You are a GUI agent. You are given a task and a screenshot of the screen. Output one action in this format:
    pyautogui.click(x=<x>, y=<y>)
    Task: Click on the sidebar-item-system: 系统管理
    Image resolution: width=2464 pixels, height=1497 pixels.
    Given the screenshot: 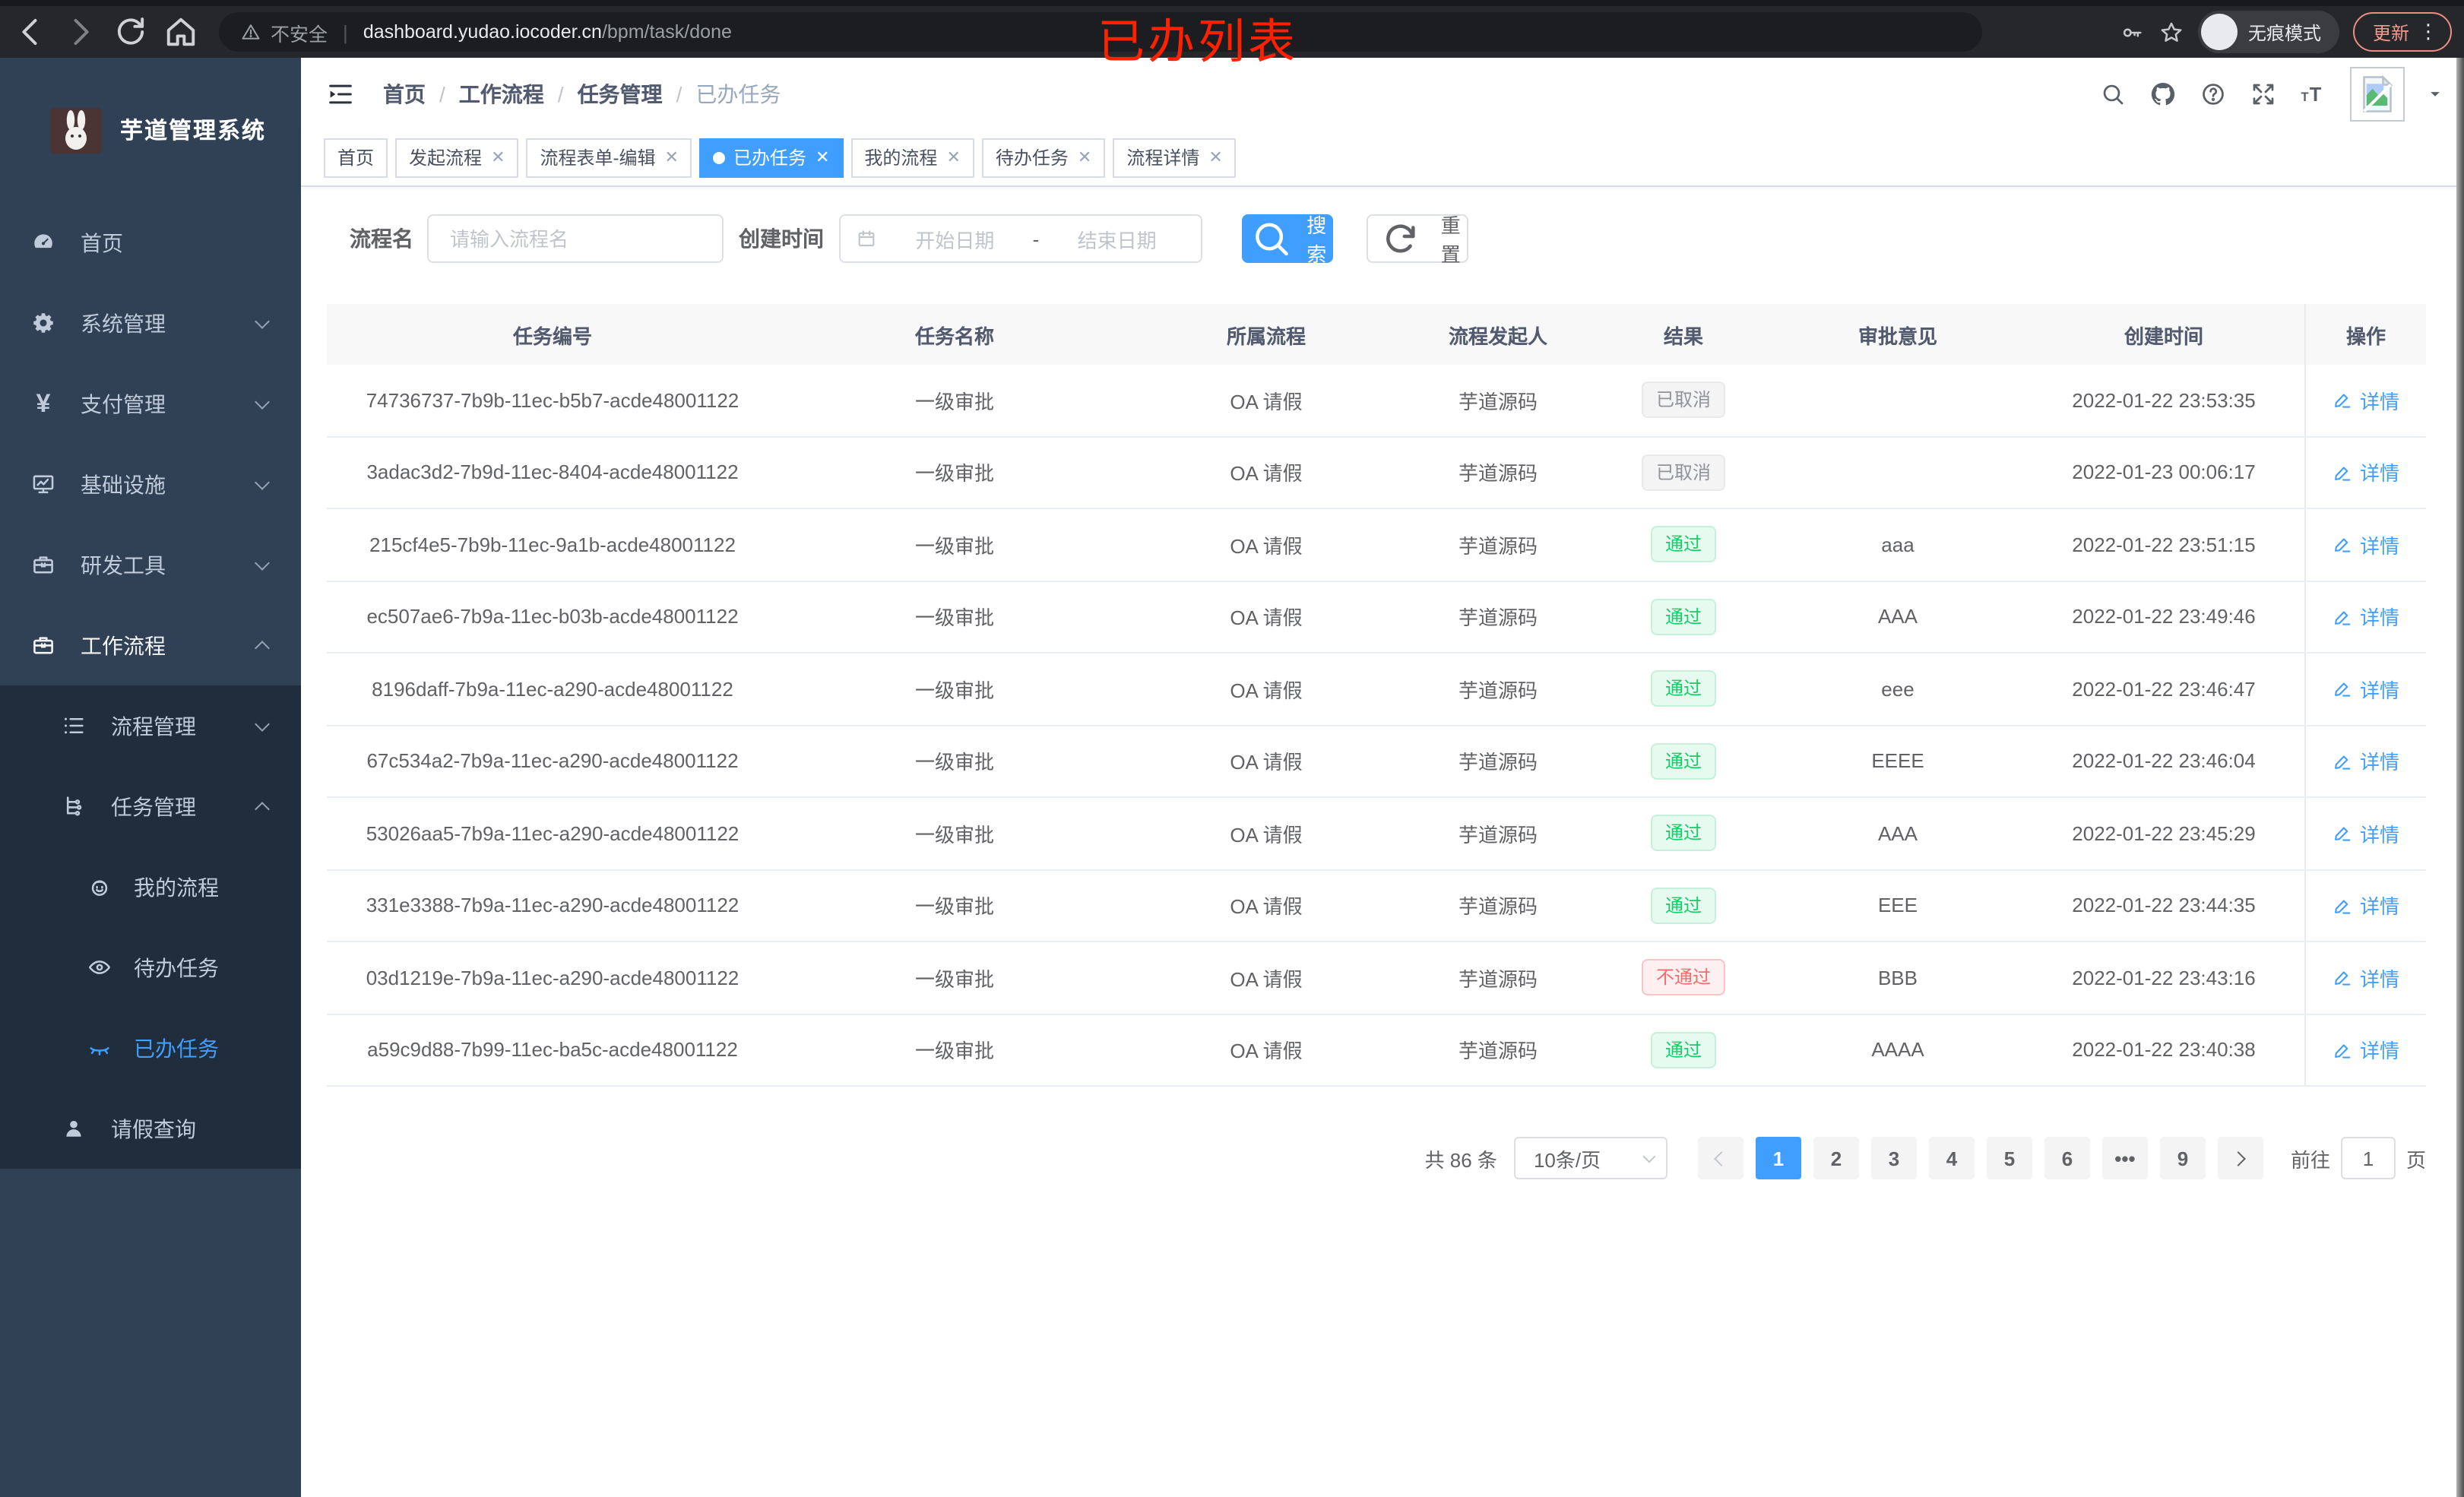 What is the action you would take?
    pyautogui.click(x=150, y=323)
    